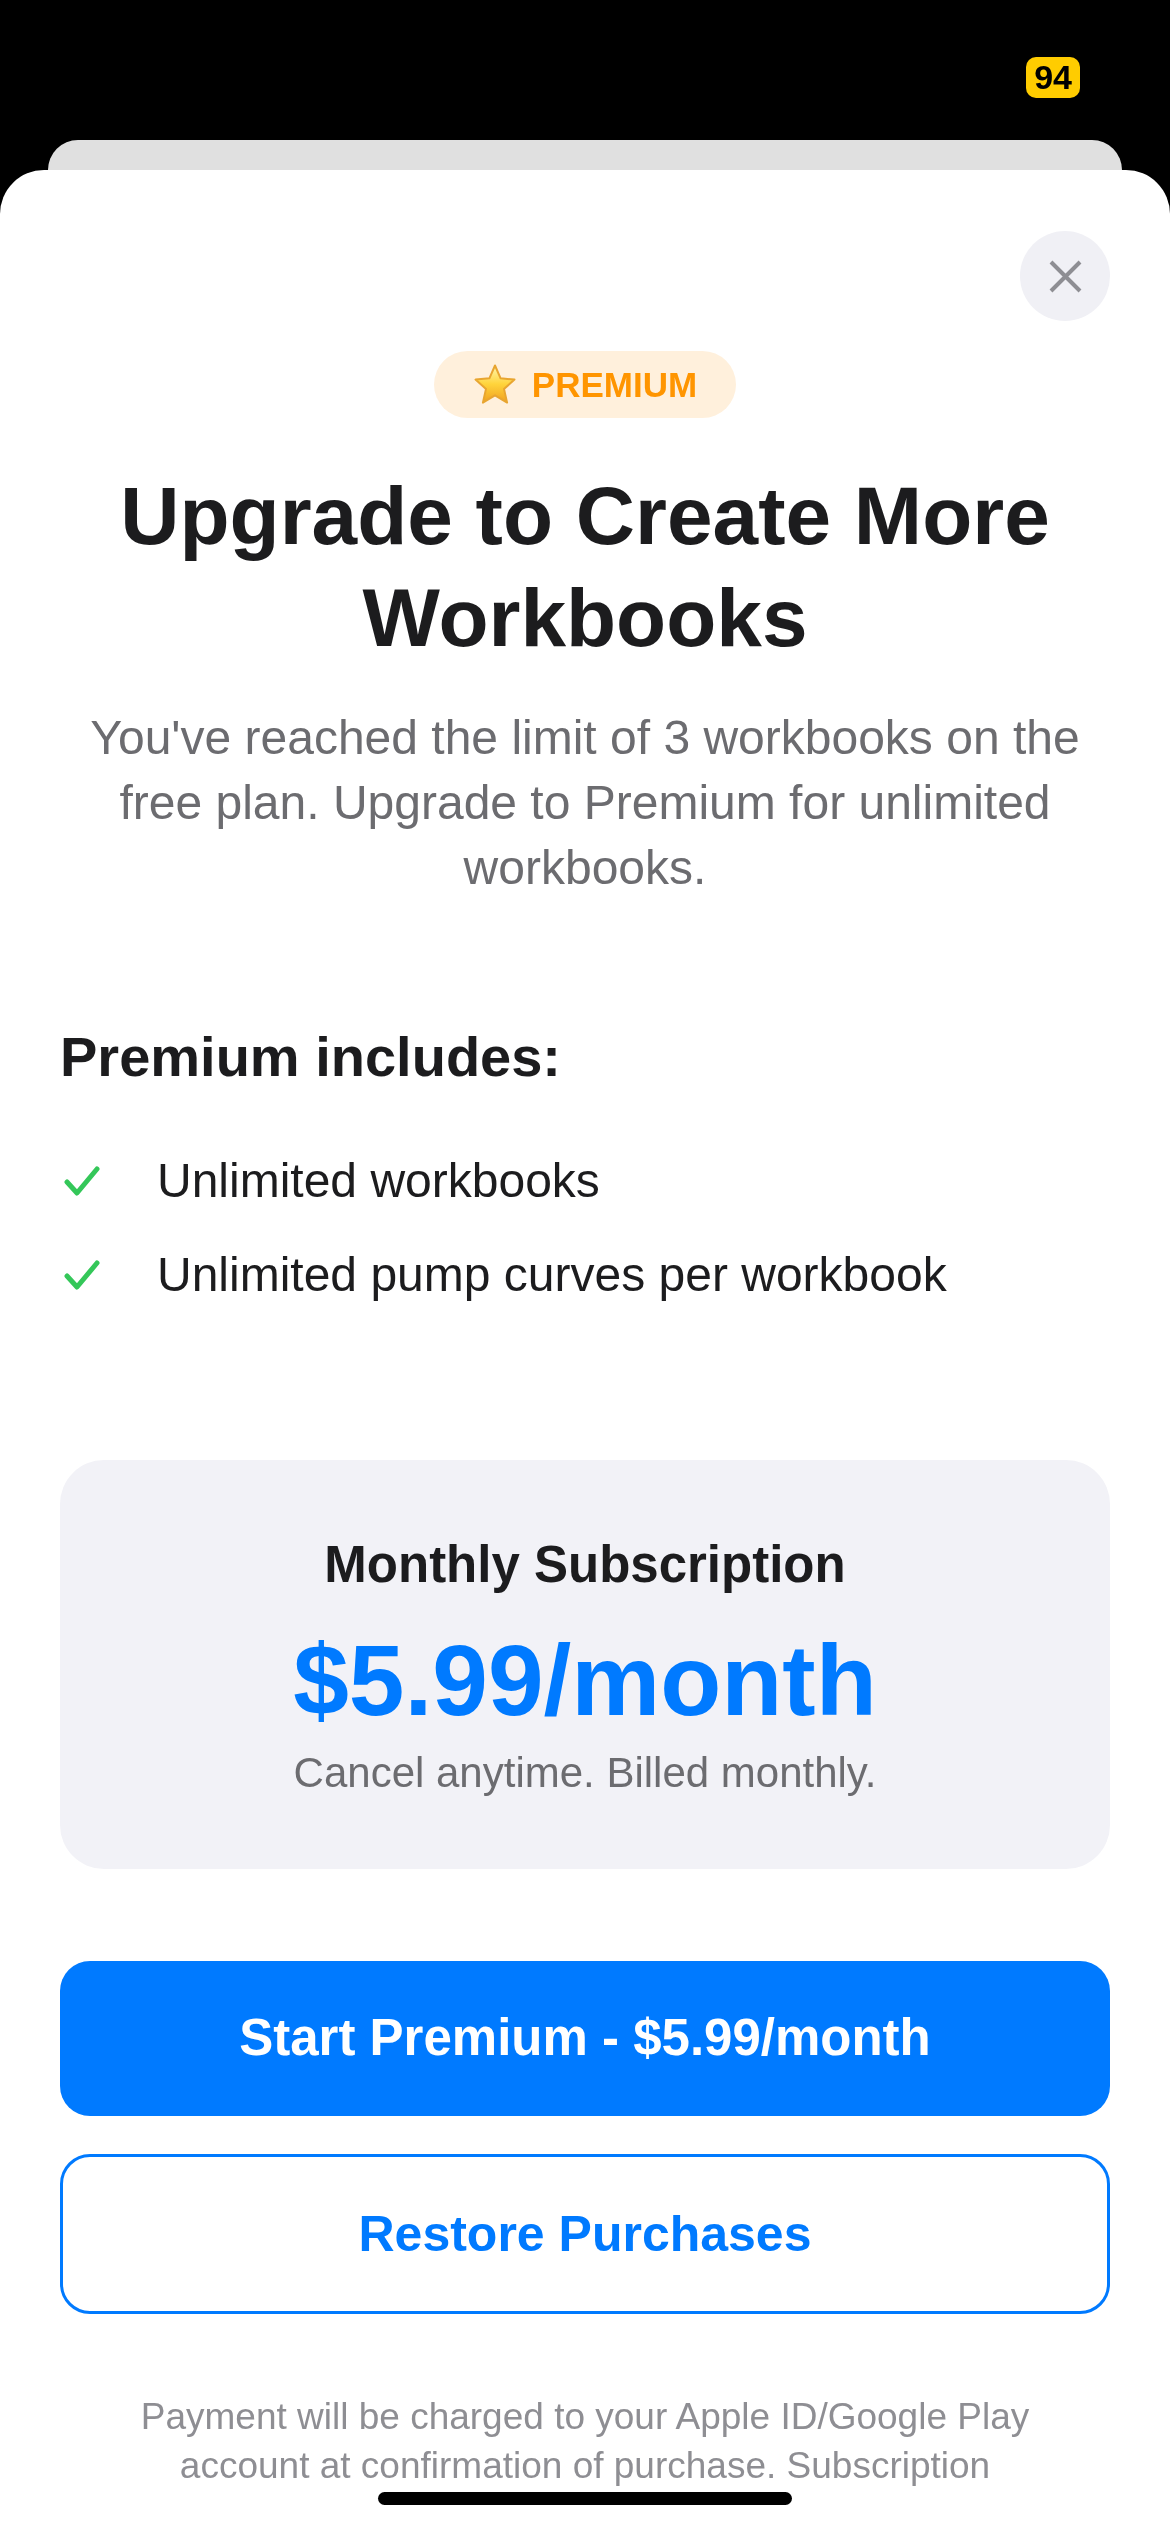  Describe the element at coordinates (1065, 276) in the screenshot. I see `close-icon` at that location.